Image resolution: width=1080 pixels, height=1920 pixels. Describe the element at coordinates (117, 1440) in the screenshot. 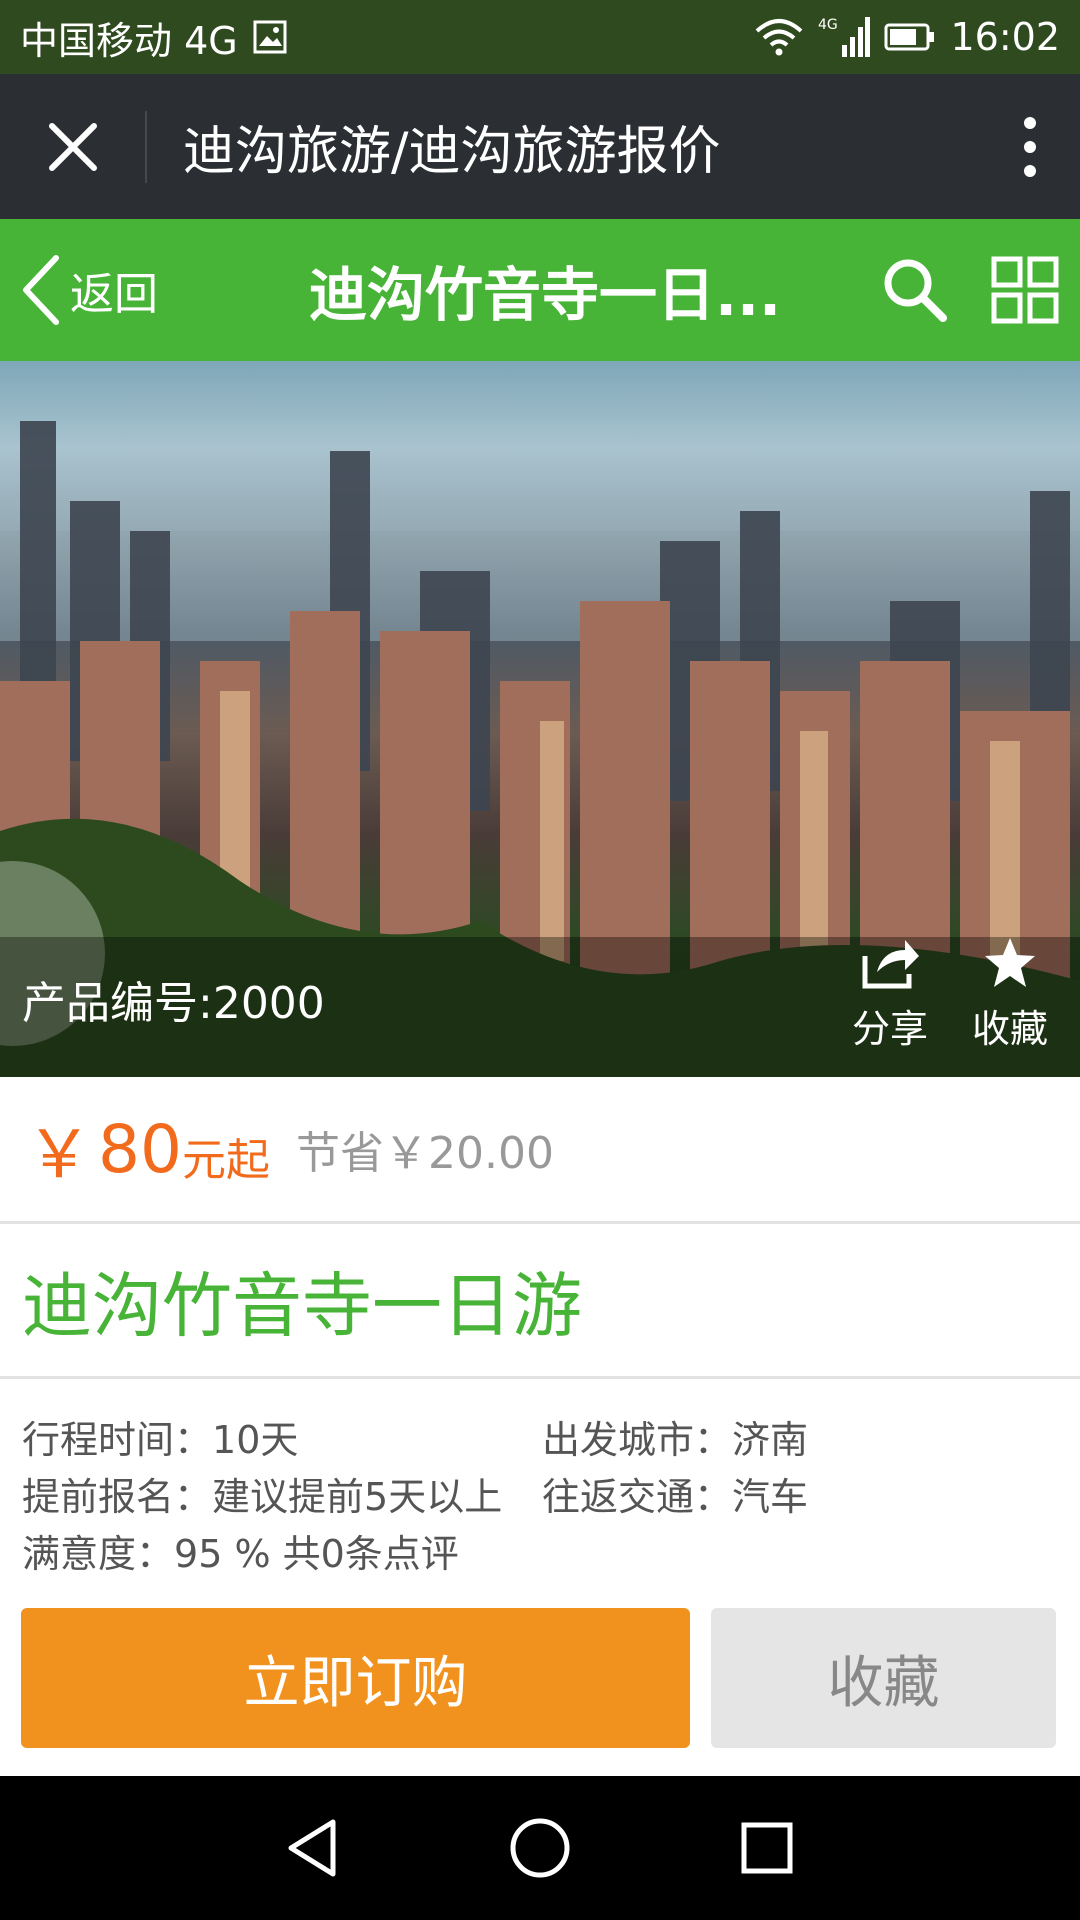

I see `duration-key: 行程时间：` at that location.